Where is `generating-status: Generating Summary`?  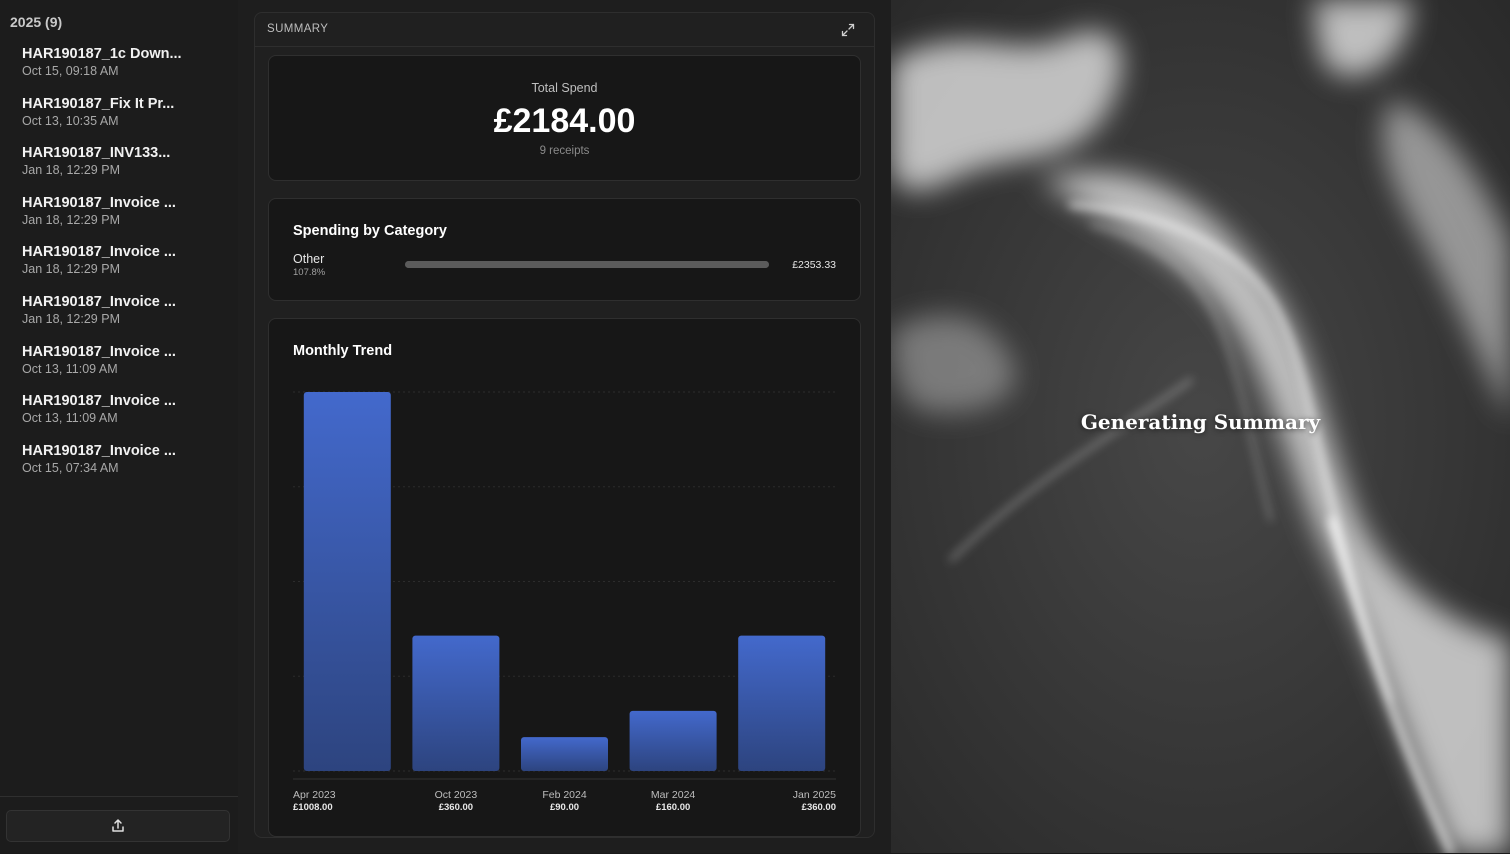 generating-status: Generating Summary is located at coordinates (1200, 422).